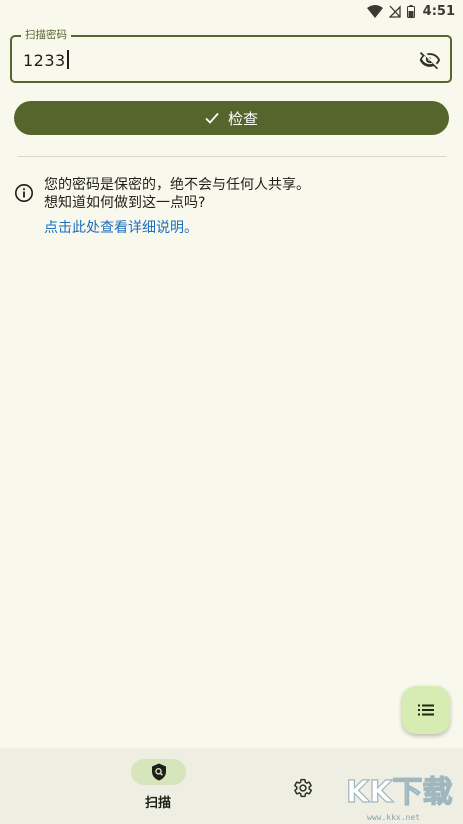  I want to click on watermark-logo: KK下载, so click(399, 792).